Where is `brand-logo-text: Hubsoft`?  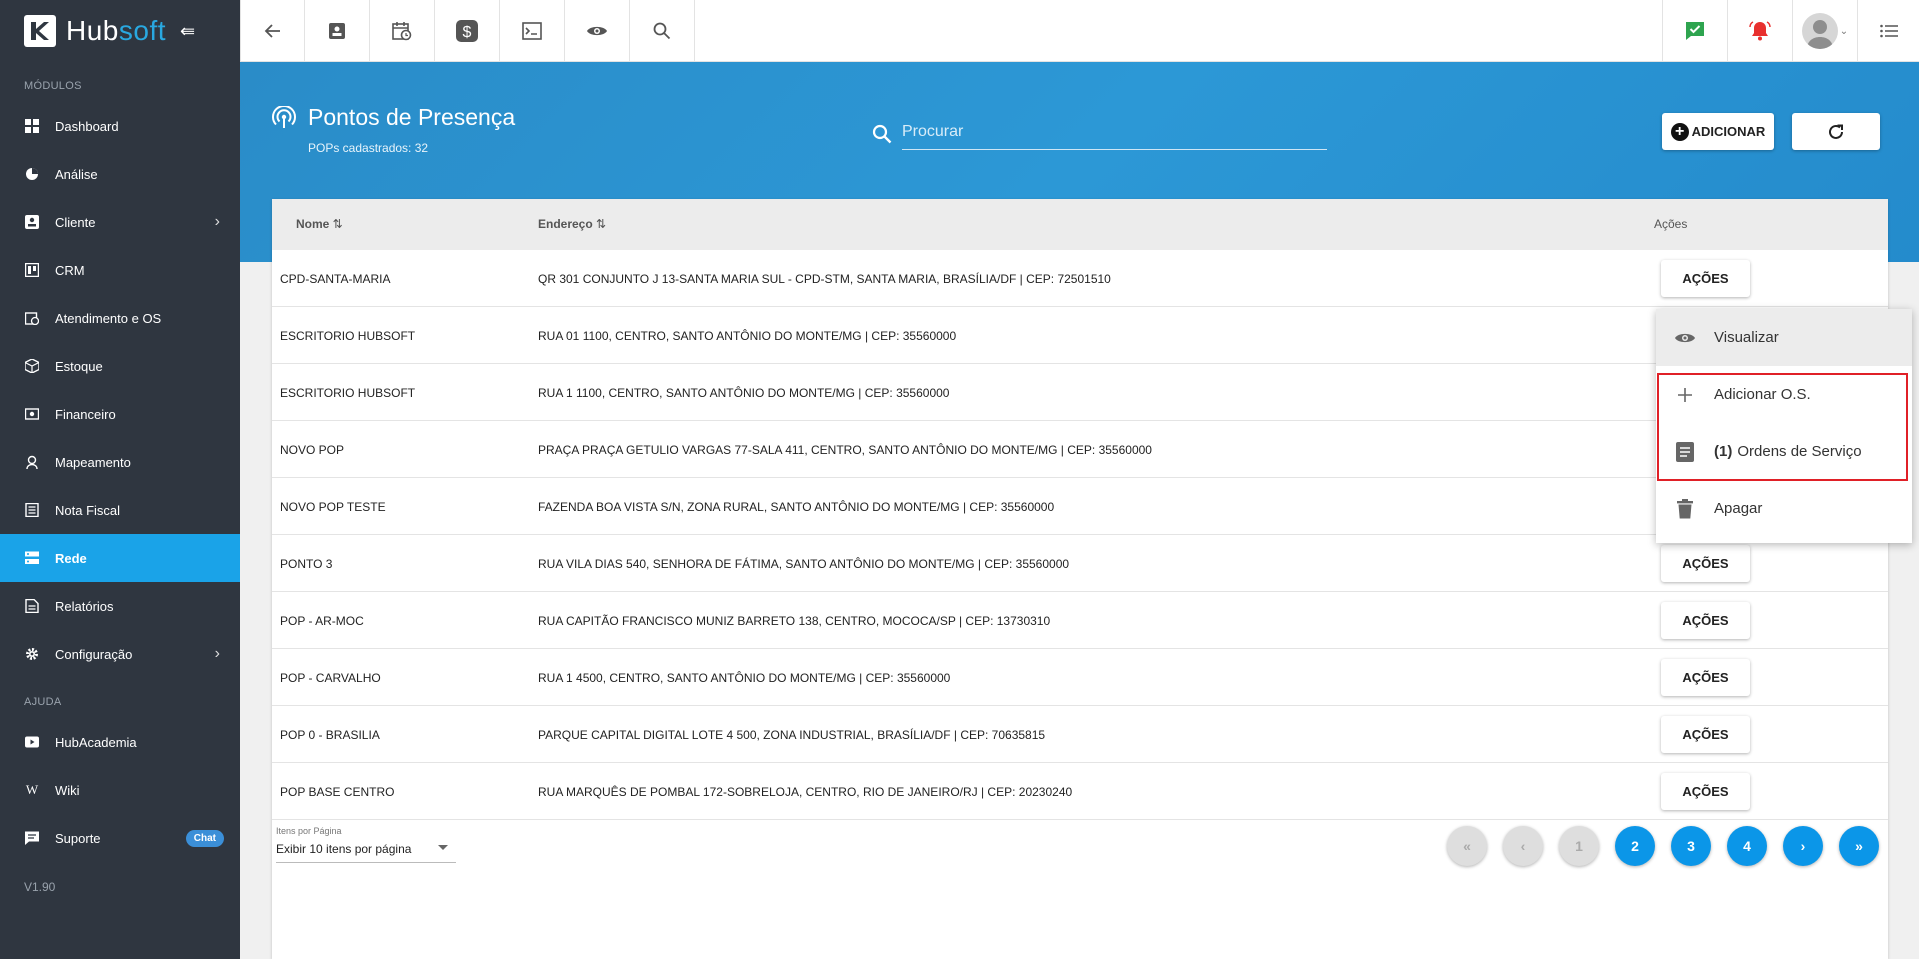
brand-logo-text: Hubsoft is located at coordinates (116, 30).